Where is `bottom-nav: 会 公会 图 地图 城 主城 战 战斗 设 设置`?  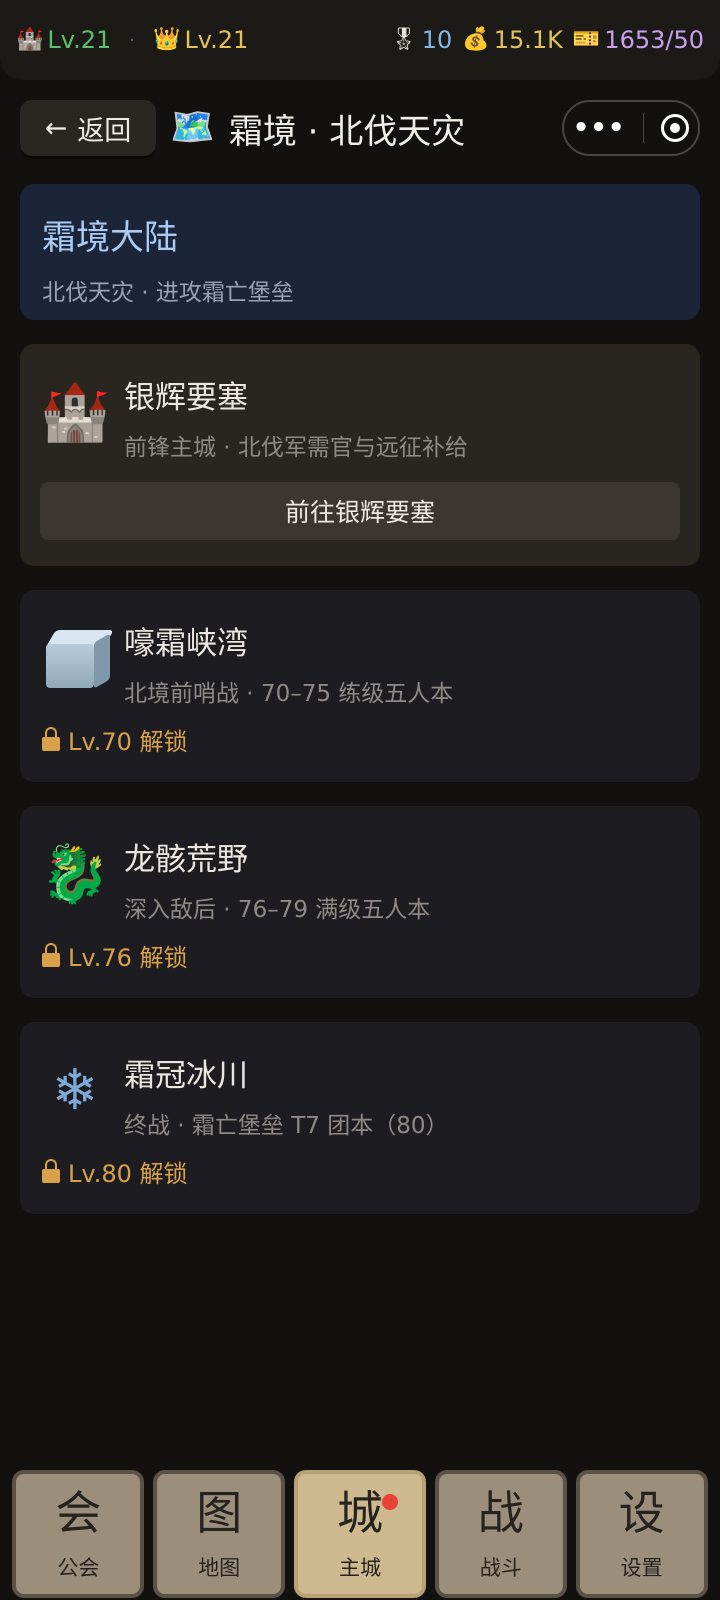 bottom-nav: 会 公会 图 地图 城 主城 战 战斗 设 设置 is located at coordinates (360, 1535).